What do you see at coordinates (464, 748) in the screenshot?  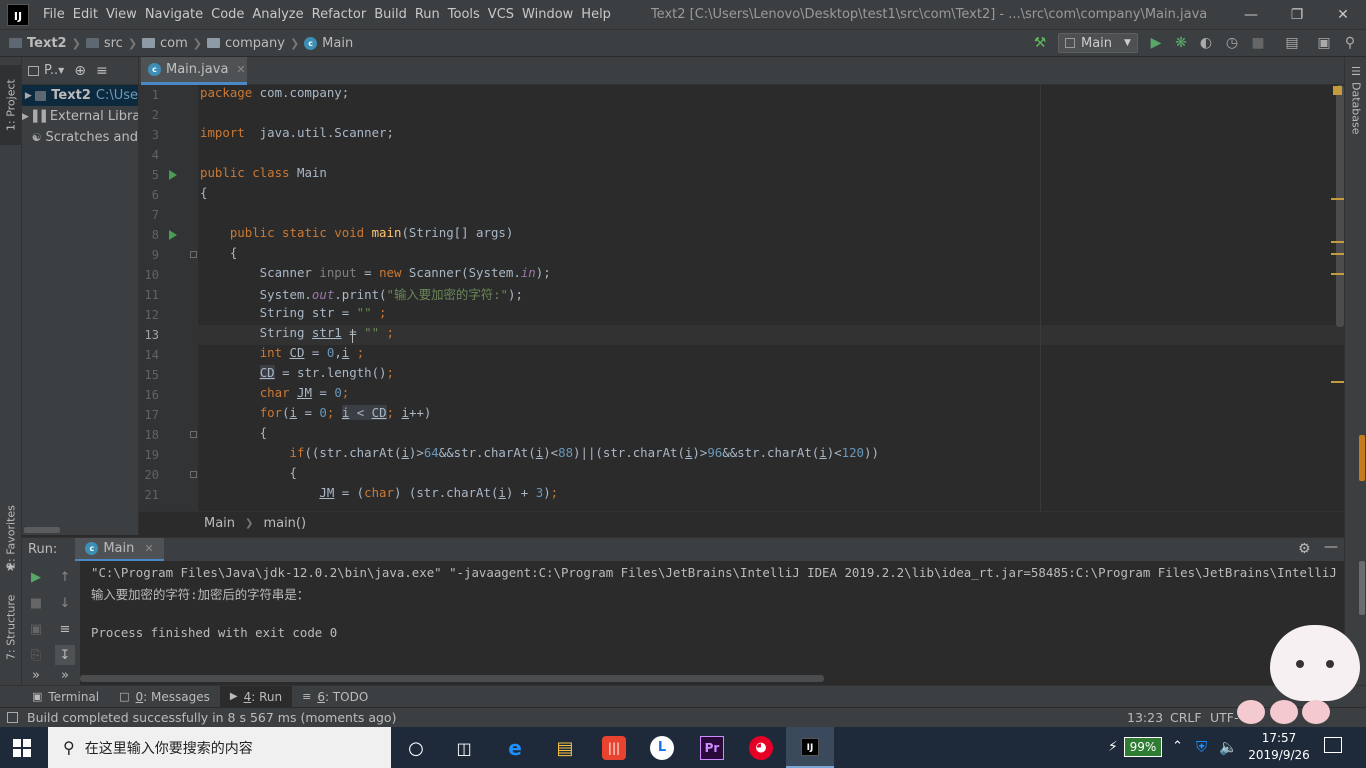 I see `task-view-icon: ◫` at bounding box center [464, 748].